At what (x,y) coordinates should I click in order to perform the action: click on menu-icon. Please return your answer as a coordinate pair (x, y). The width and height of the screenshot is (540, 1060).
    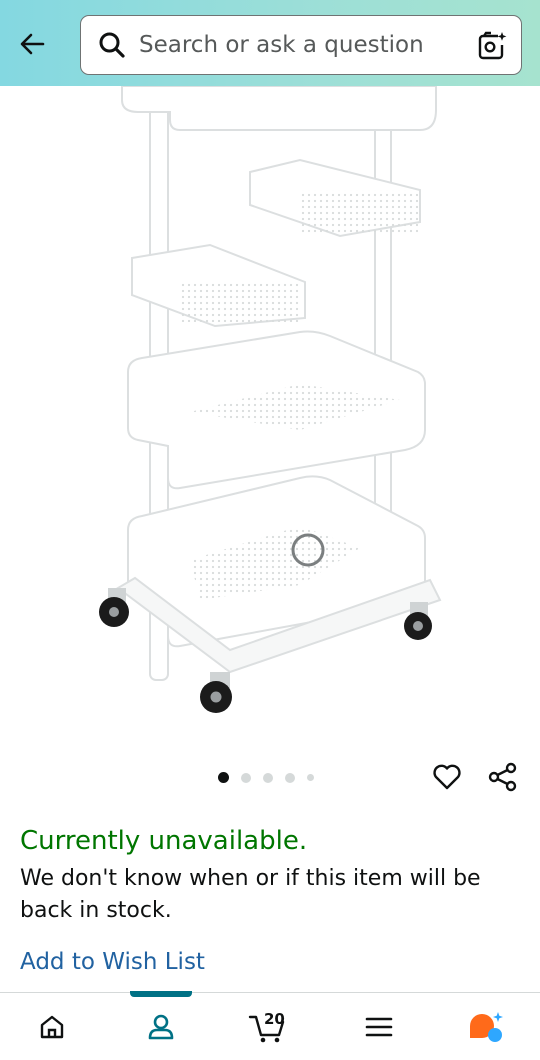
    Looking at the image, I should click on (379, 1027).